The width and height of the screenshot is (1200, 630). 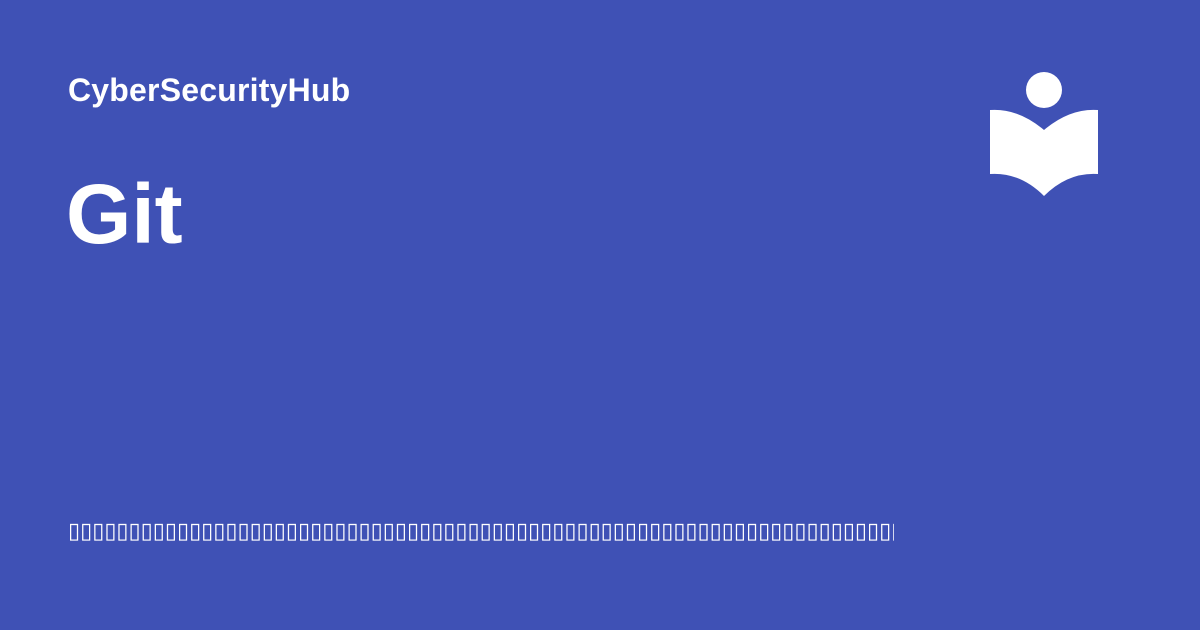 I want to click on page-title: Git, so click(x=124, y=214).